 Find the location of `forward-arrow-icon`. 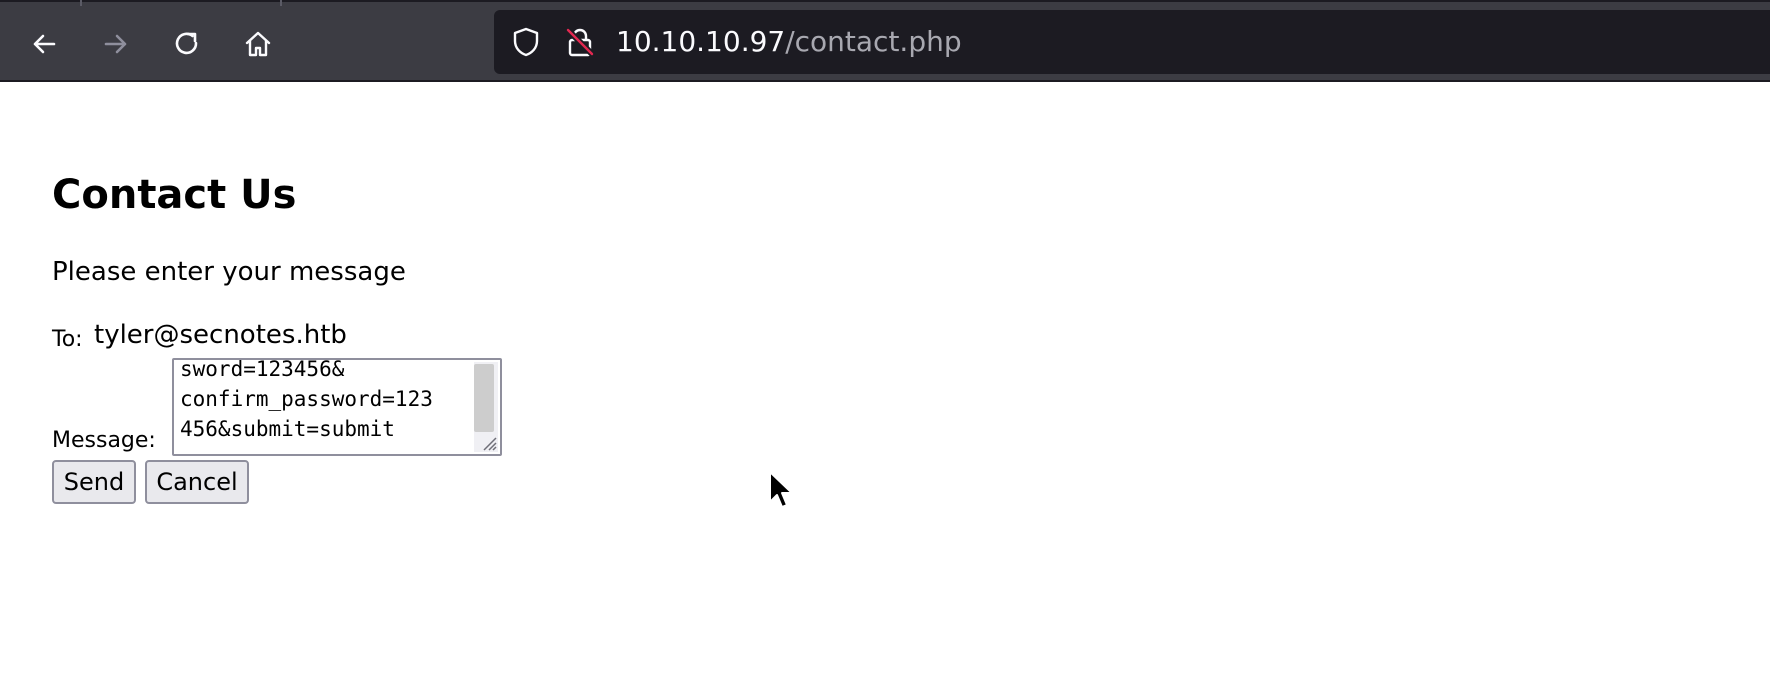

forward-arrow-icon is located at coordinates (115, 44).